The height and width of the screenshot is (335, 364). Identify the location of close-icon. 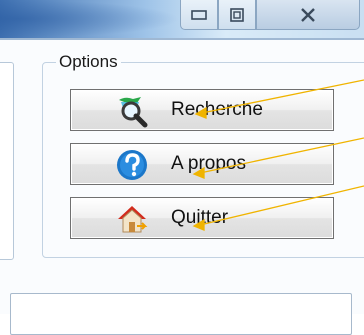
(308, 15).